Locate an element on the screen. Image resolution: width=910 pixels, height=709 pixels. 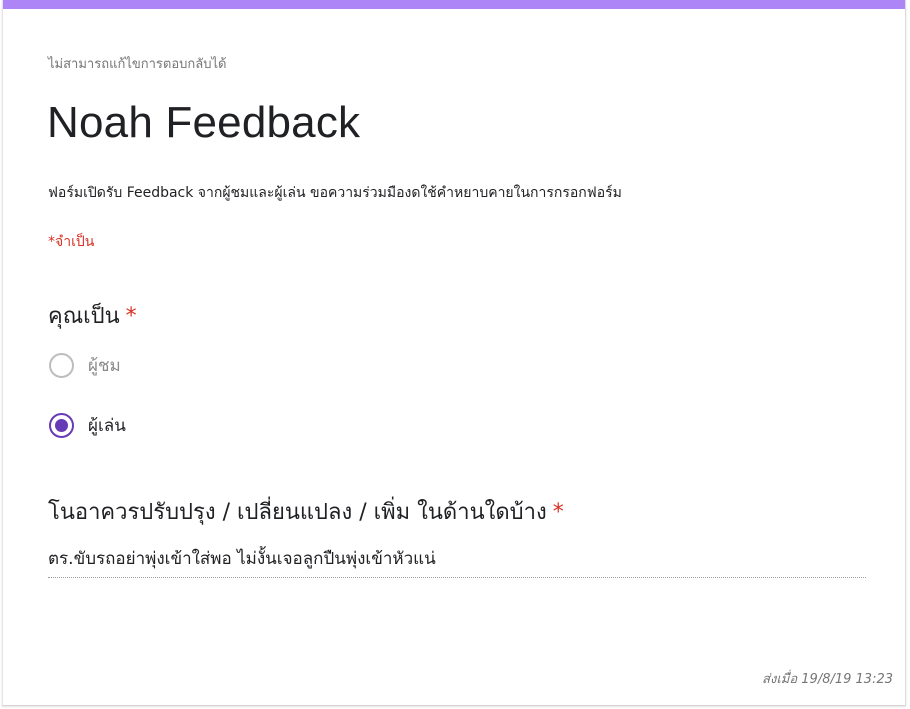
edit-disabled-note: ไม่สามารถแก้ไขการตอบกลับได้ is located at coordinates (137, 64).